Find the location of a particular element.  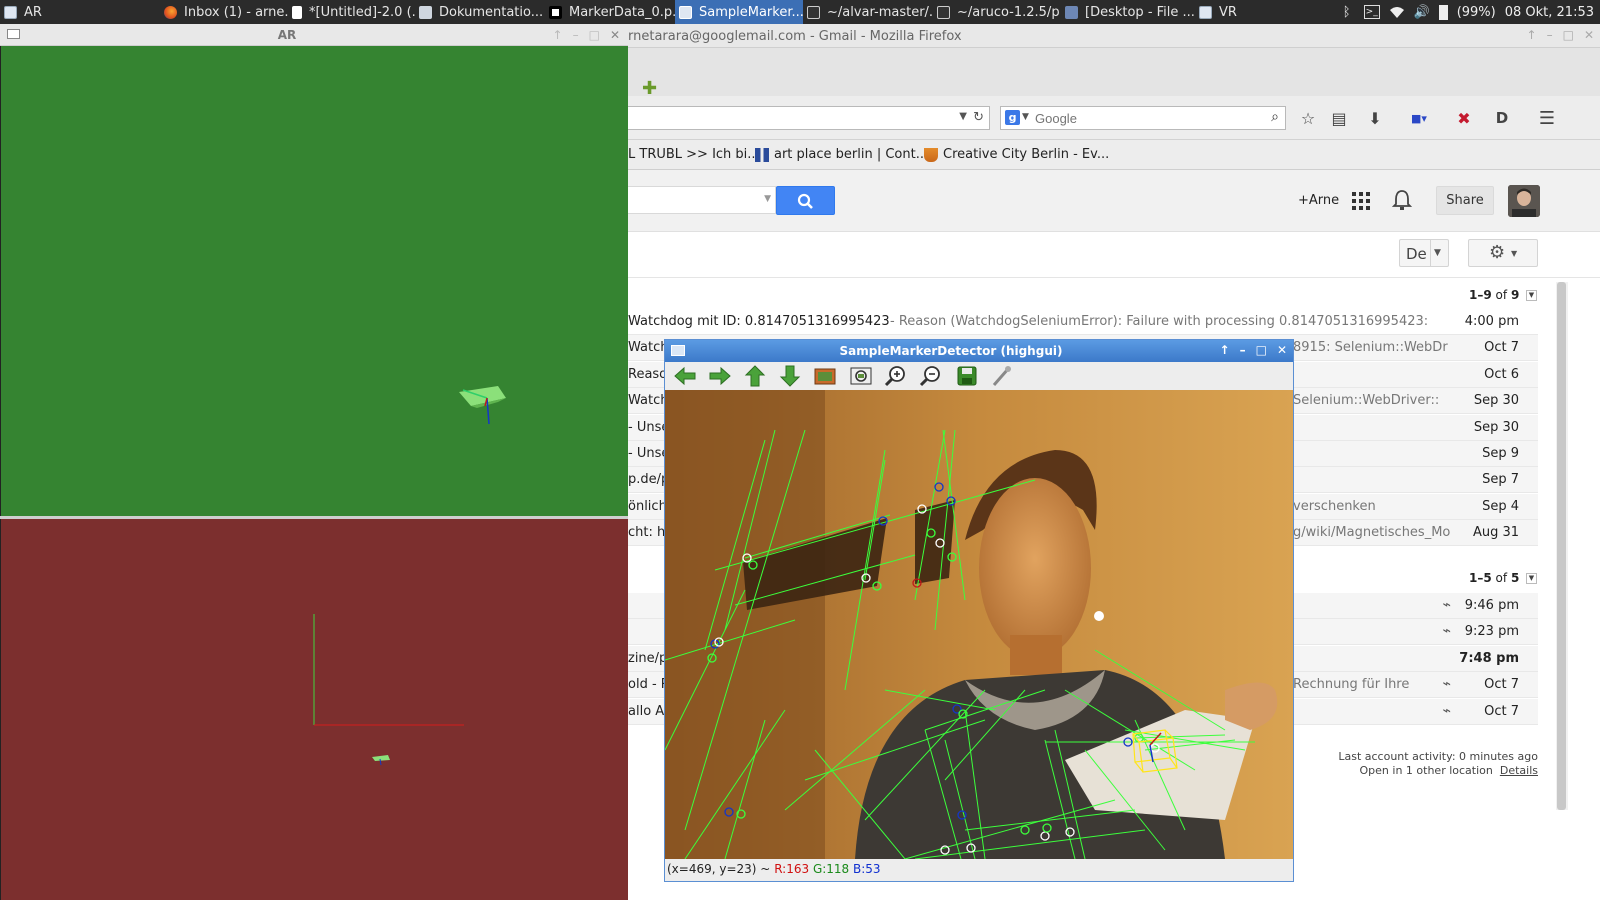

window-controls: ↑ – □ ✕ is located at coordinates (1253, 350).